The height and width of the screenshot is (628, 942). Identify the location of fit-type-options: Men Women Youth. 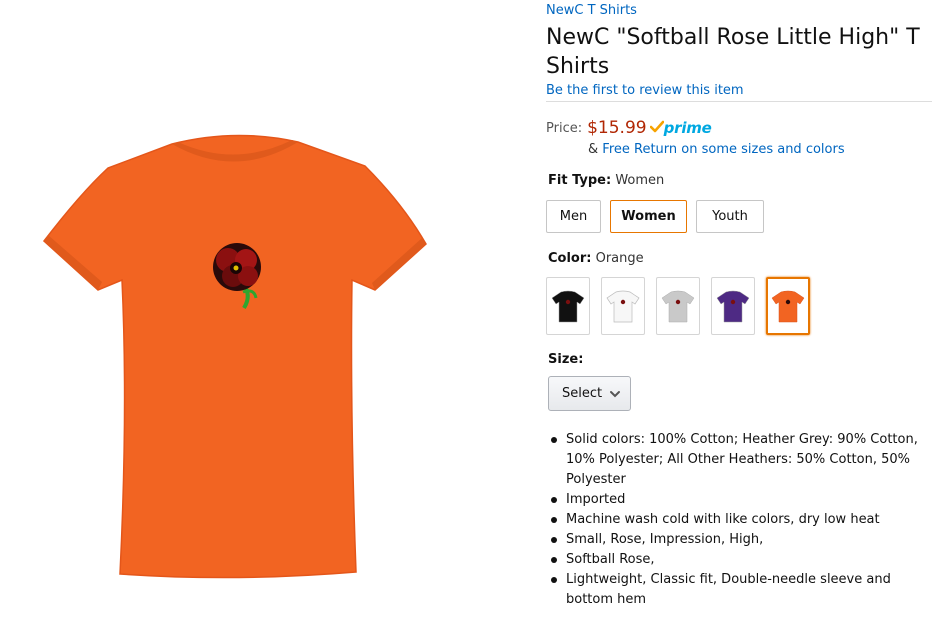
(655, 216).